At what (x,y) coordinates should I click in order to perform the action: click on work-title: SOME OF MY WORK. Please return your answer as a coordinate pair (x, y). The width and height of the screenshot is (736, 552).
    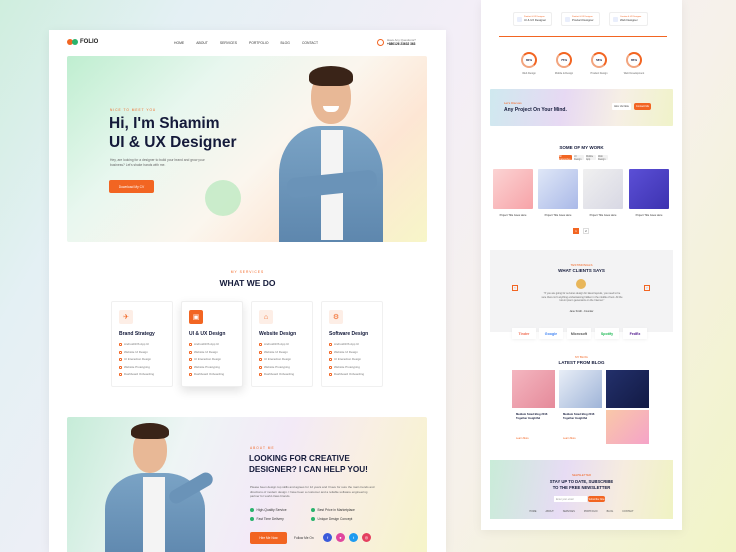
    Looking at the image, I should click on (581, 147).